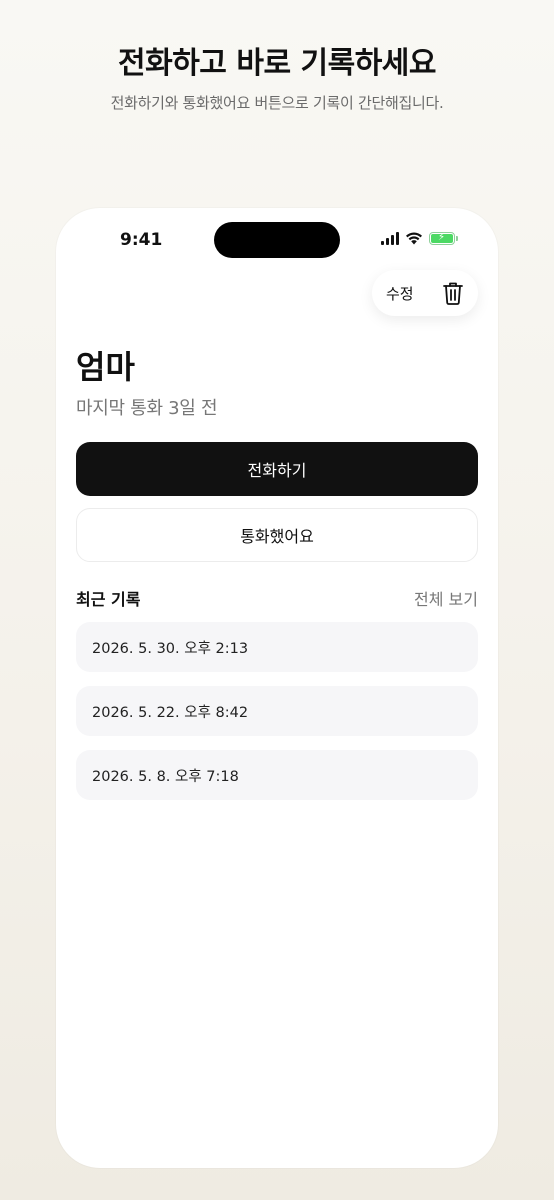 This screenshot has width=554, height=1200. What do you see at coordinates (277, 775) in the screenshot?
I see `list-item: 2026. 5. 8. 오후 7:18` at bounding box center [277, 775].